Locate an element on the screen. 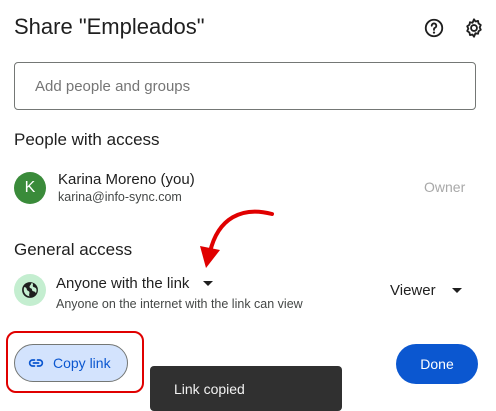  general-access-select: Anyone with the link is located at coordinates (135, 283).